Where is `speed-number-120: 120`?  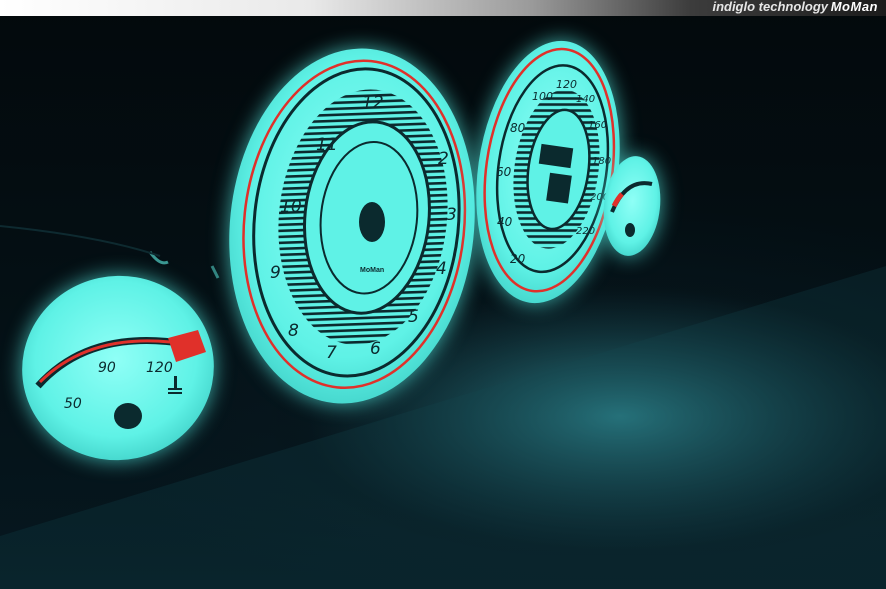 speed-number-120: 120 is located at coordinates (566, 84).